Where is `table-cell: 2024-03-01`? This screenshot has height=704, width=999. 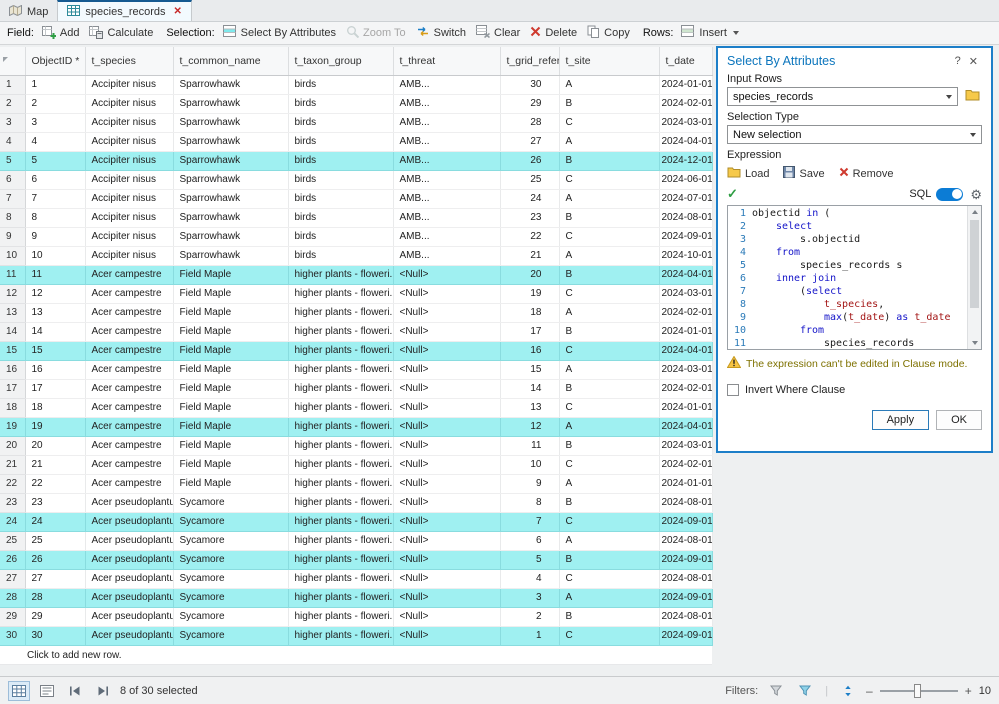
table-cell: 2024-03-01 is located at coordinates (686, 123).